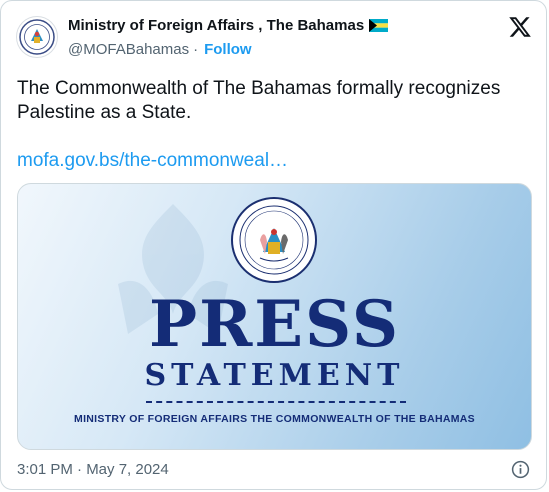 The height and width of the screenshot is (492, 549). What do you see at coordinates (274, 324) in the screenshot?
I see `press-headline: PRESS` at bounding box center [274, 324].